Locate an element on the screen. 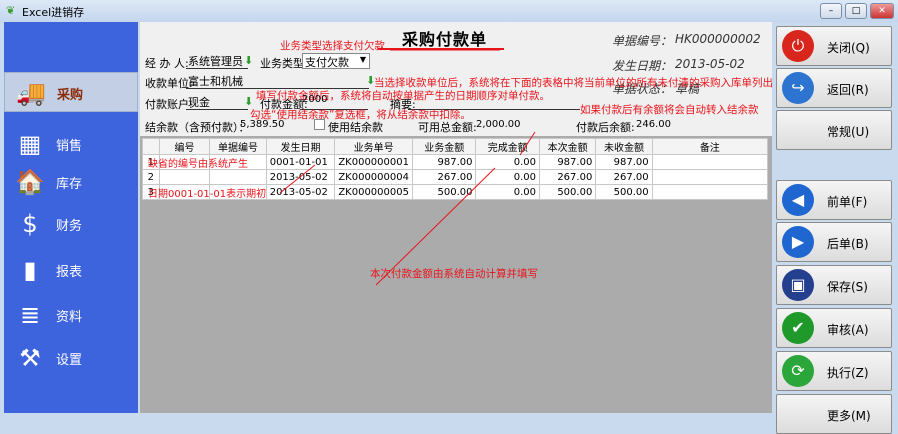 This screenshot has height=434, width=898. sidebar-item-5: ≣ 资料 is located at coordinates (71, 315).